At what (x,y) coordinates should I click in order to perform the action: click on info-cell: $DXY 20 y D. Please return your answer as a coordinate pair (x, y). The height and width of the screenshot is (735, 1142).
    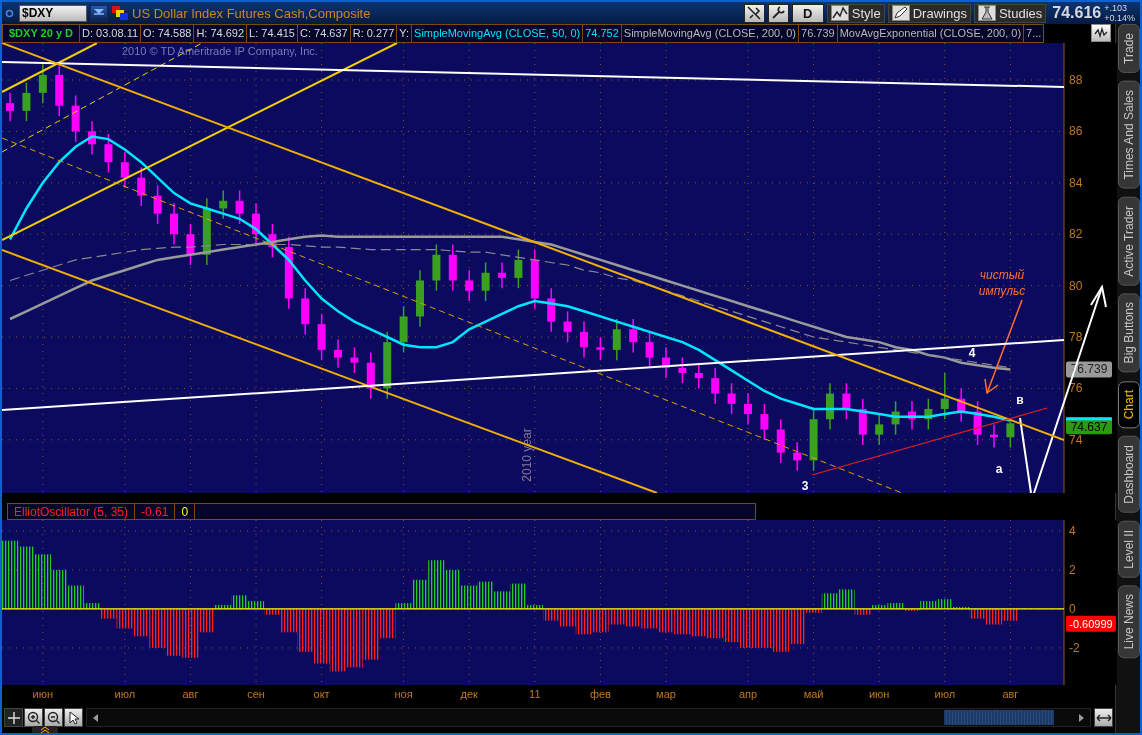
    Looking at the image, I should click on (41, 33).